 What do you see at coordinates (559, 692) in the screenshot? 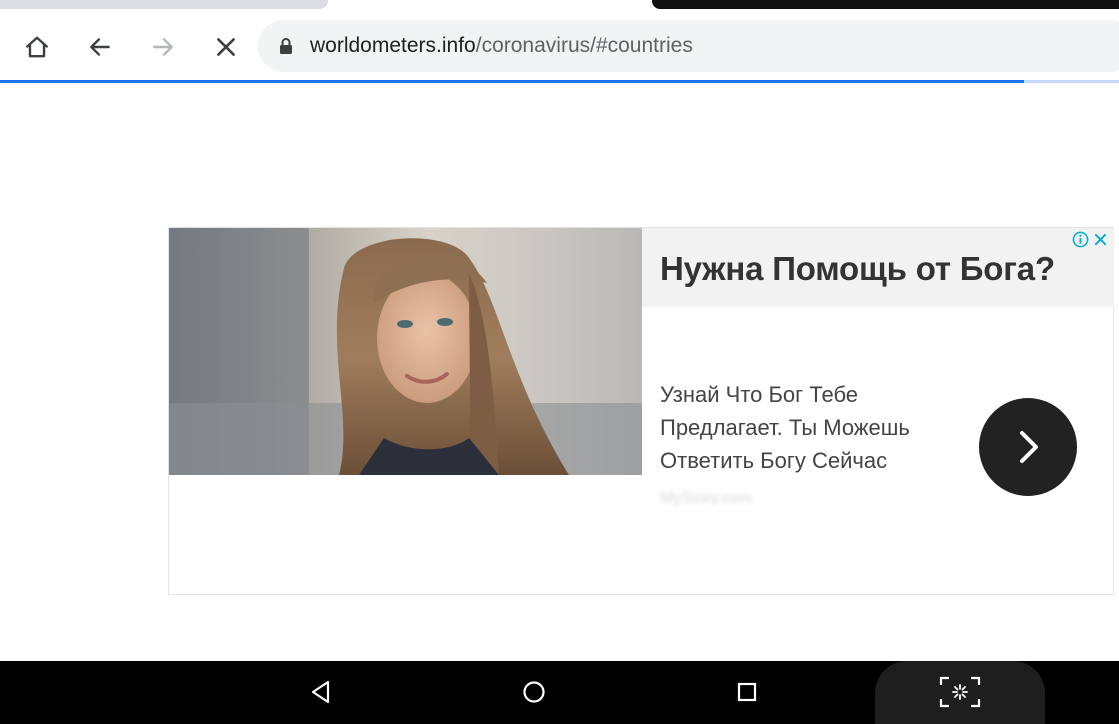
I see `android-nav-bar` at bounding box center [559, 692].